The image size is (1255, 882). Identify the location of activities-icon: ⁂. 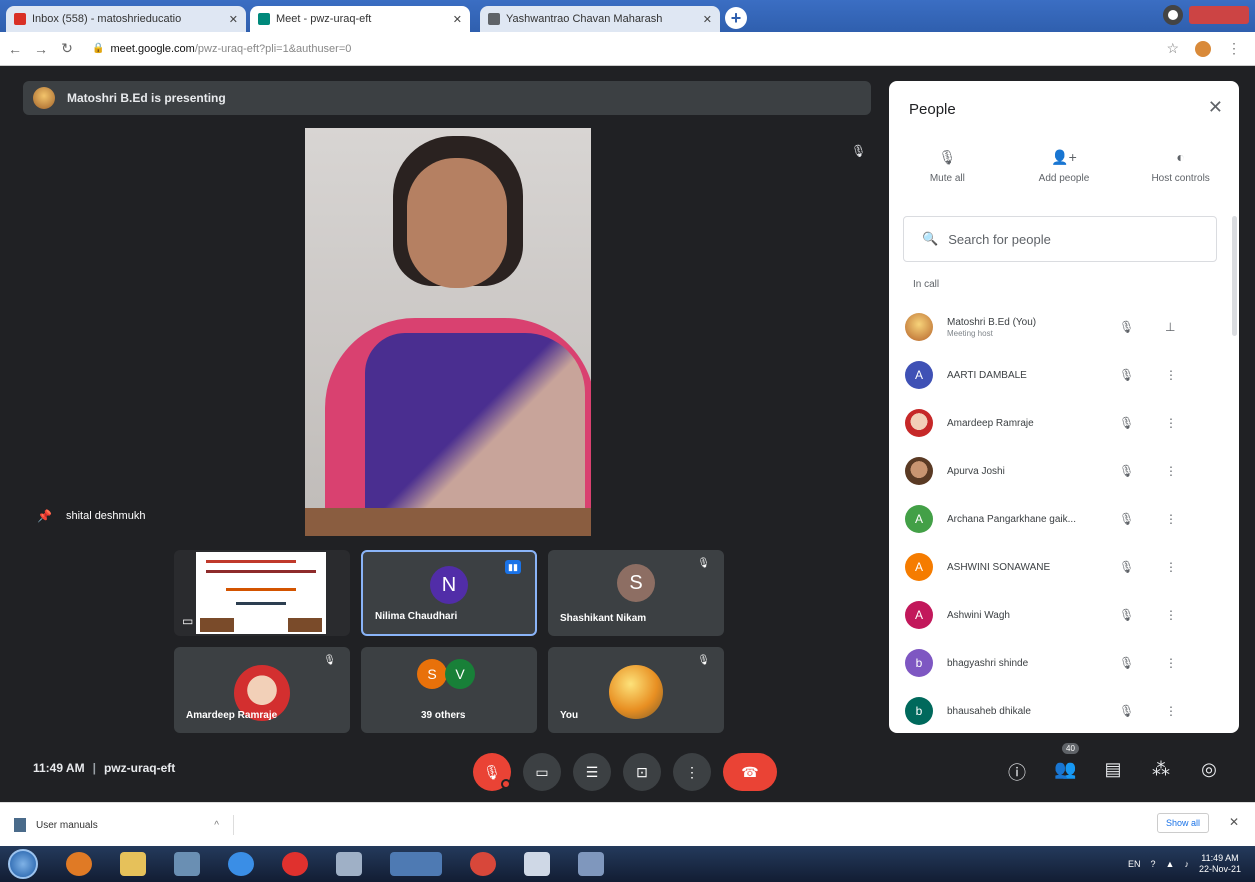
(1161, 772).